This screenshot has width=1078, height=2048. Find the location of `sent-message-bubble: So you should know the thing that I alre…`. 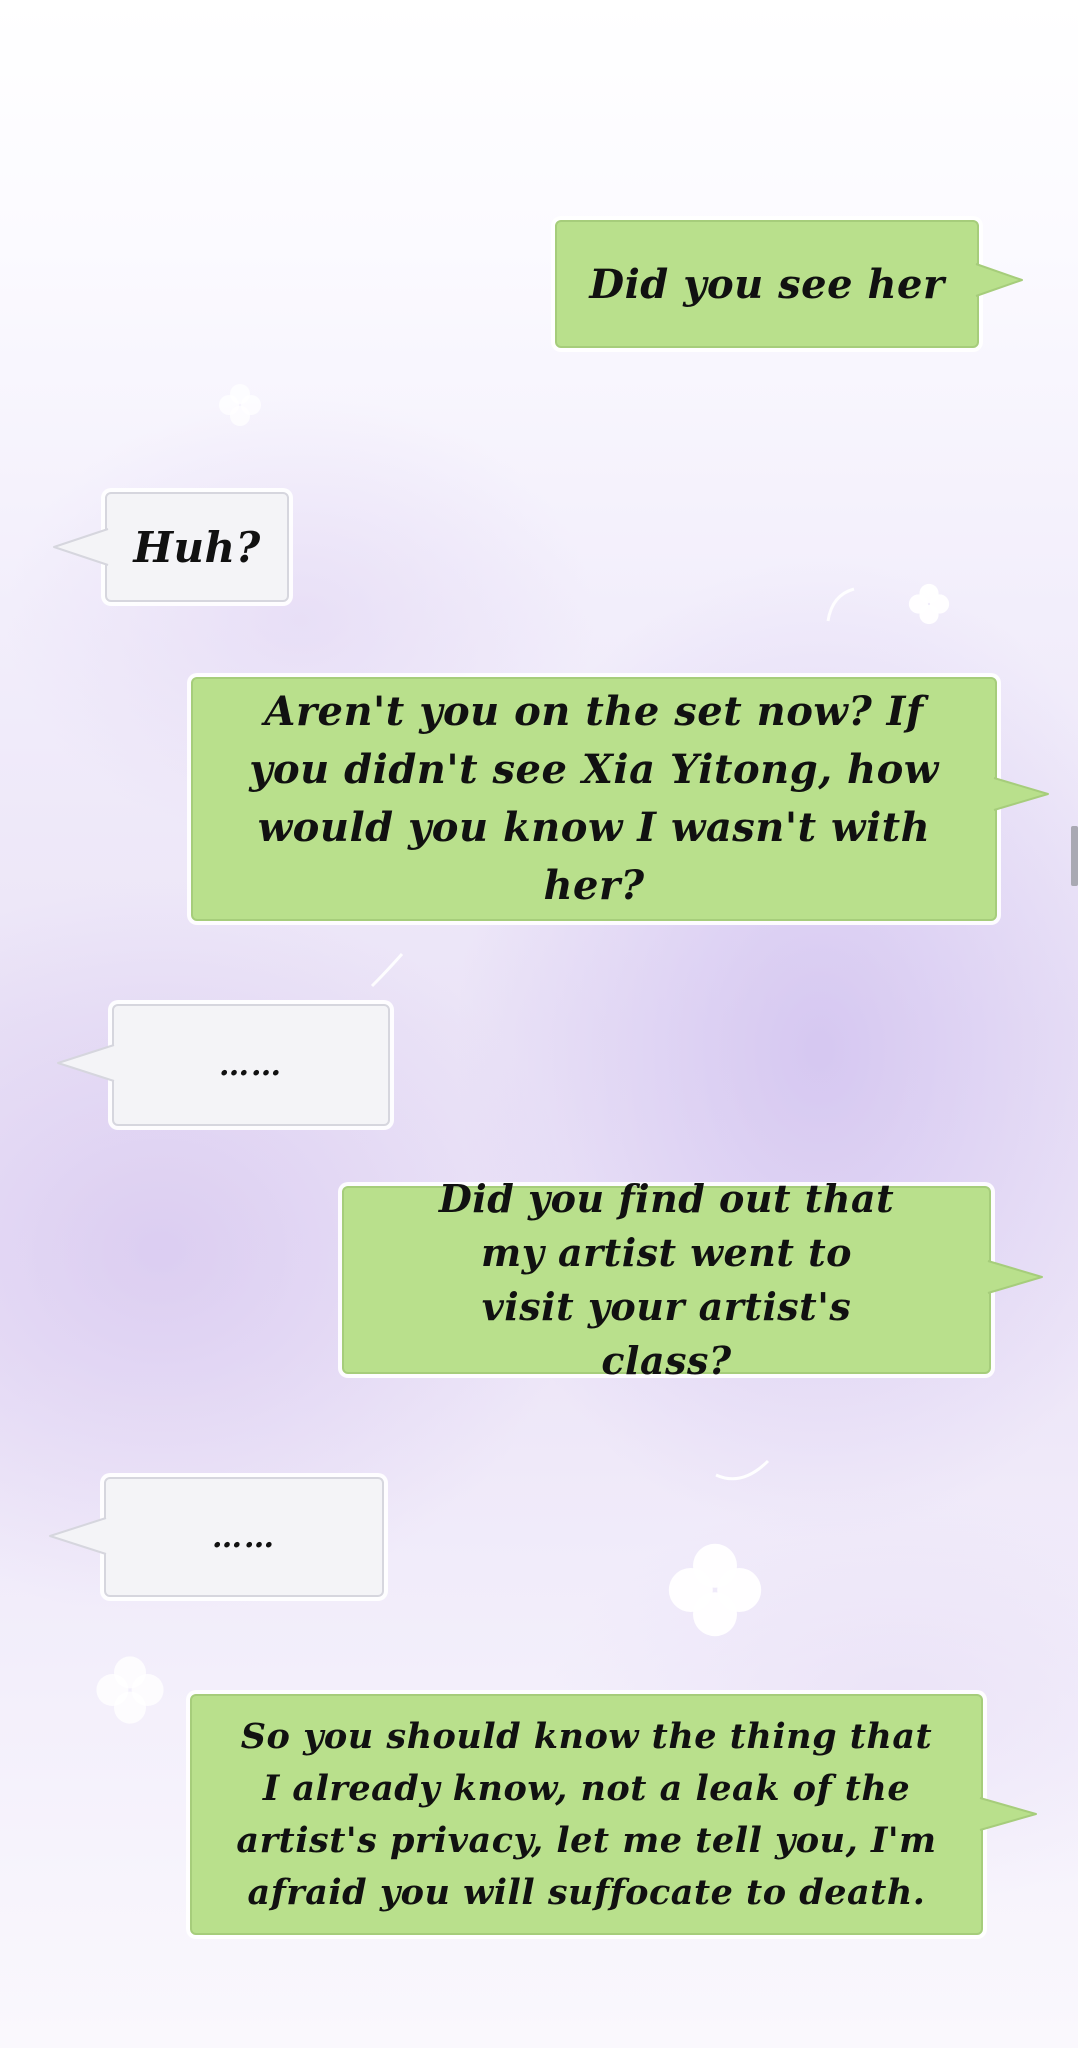

sent-message-bubble: So you should know the thing that I alre… is located at coordinates (586, 1814).